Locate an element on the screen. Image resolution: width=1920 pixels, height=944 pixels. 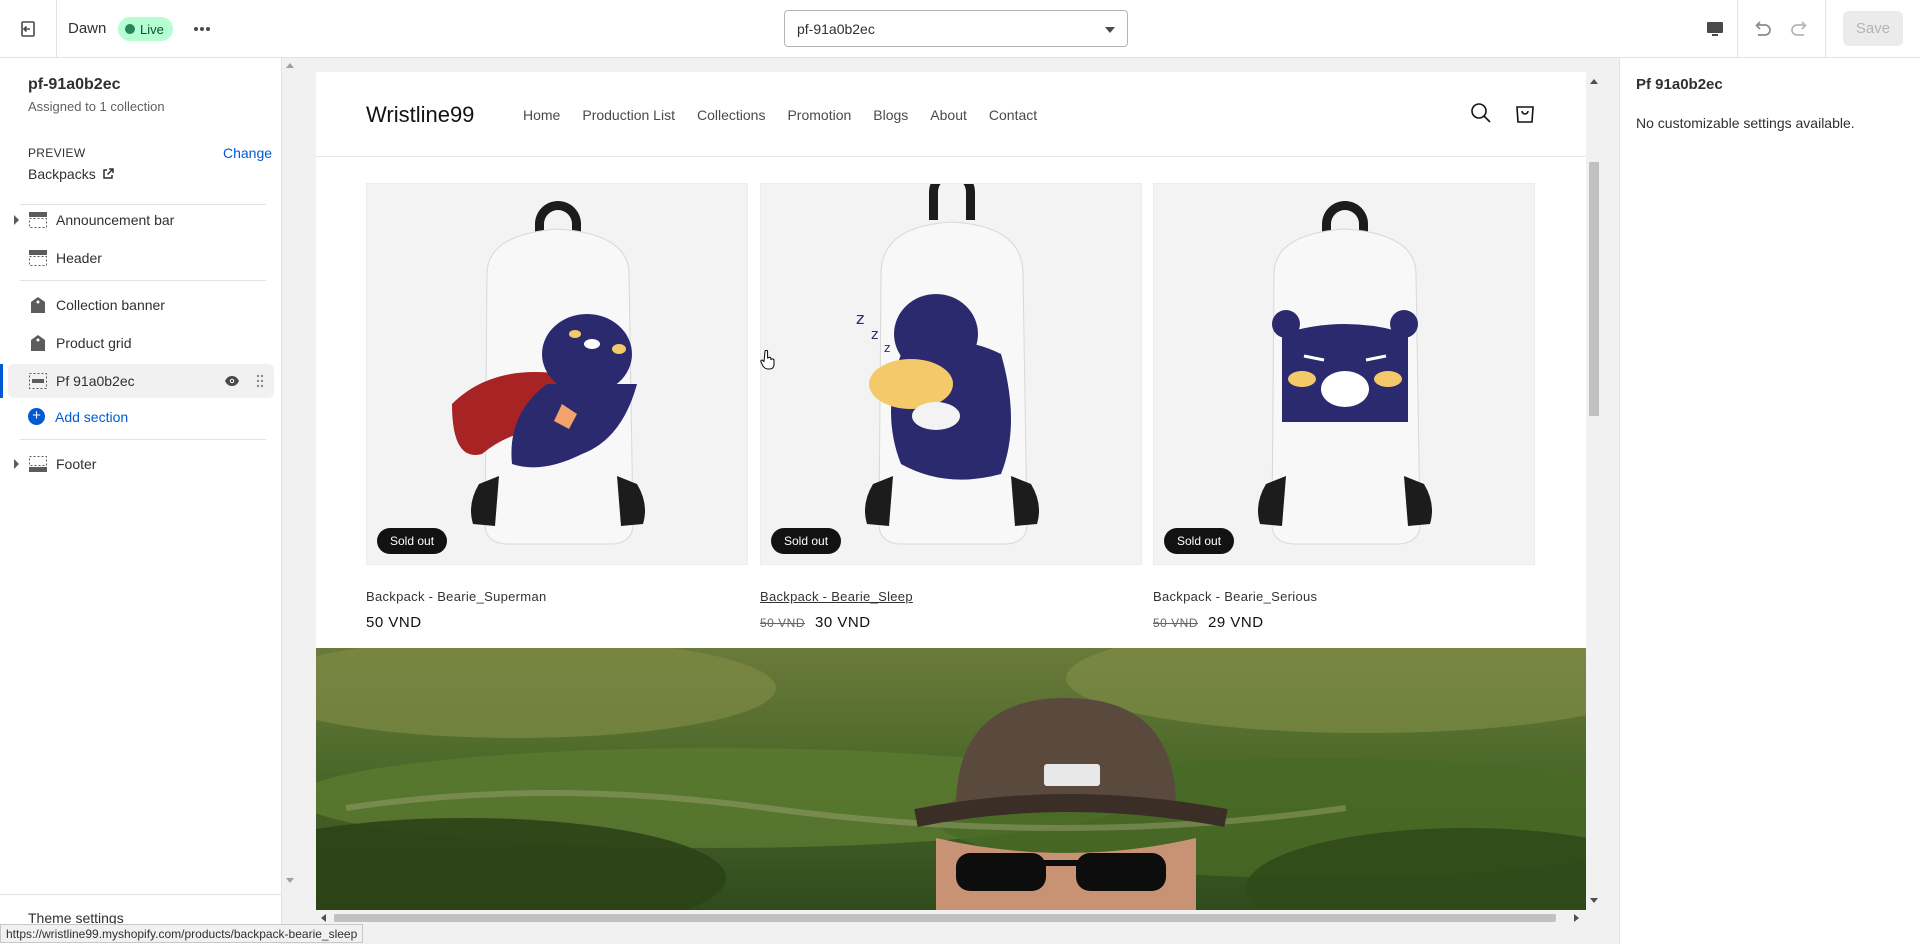
scroll-right-icon is located at coordinates (1577, 918).